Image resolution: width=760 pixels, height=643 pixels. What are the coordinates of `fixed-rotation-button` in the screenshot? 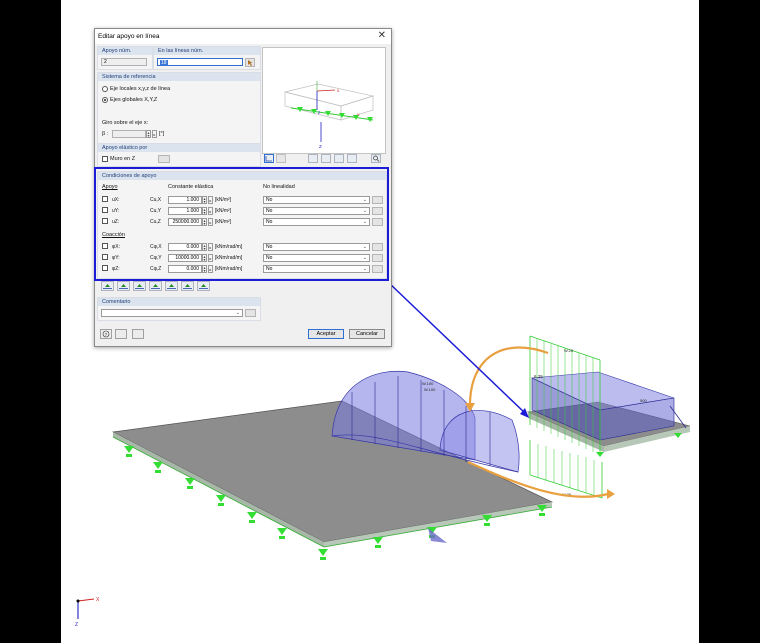 It's located at (171, 286).